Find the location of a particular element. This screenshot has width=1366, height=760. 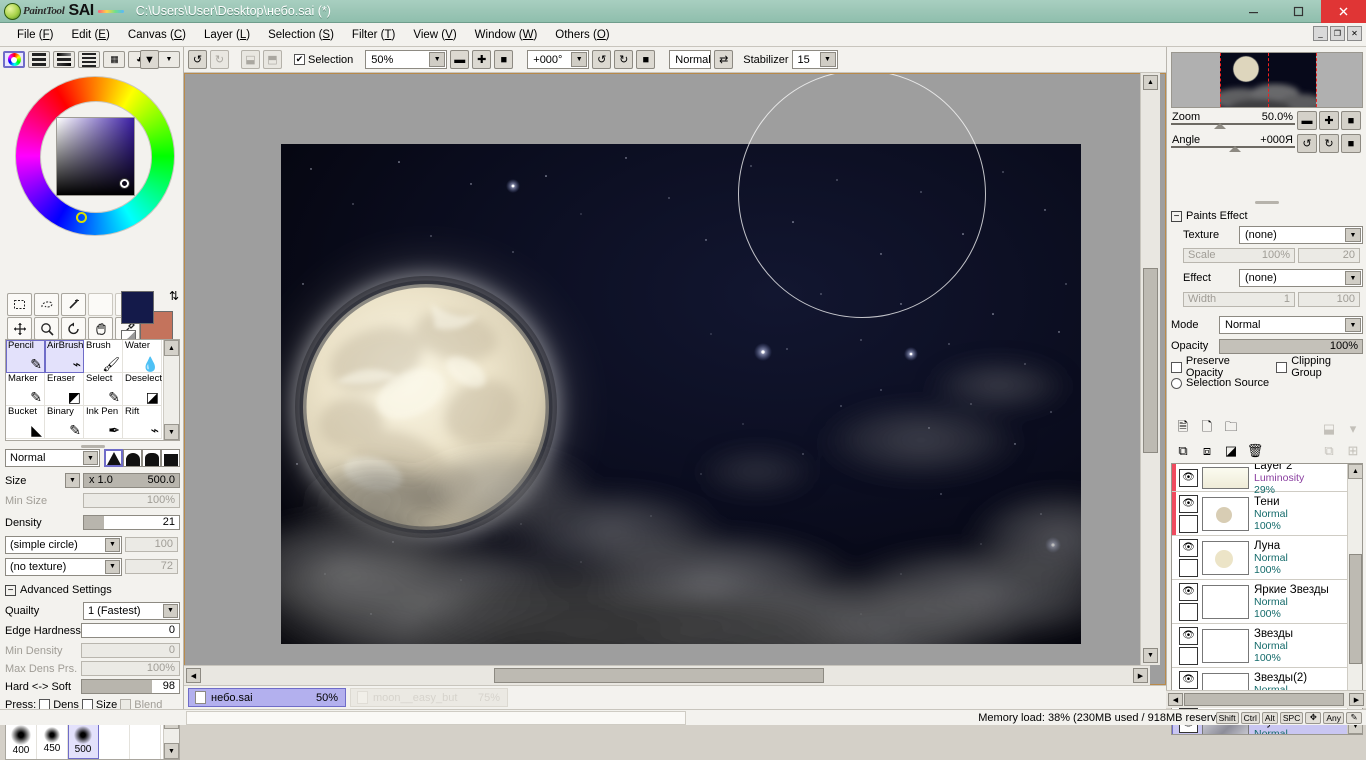

group-down-button: ⧉ is located at coordinates (1329, 451).